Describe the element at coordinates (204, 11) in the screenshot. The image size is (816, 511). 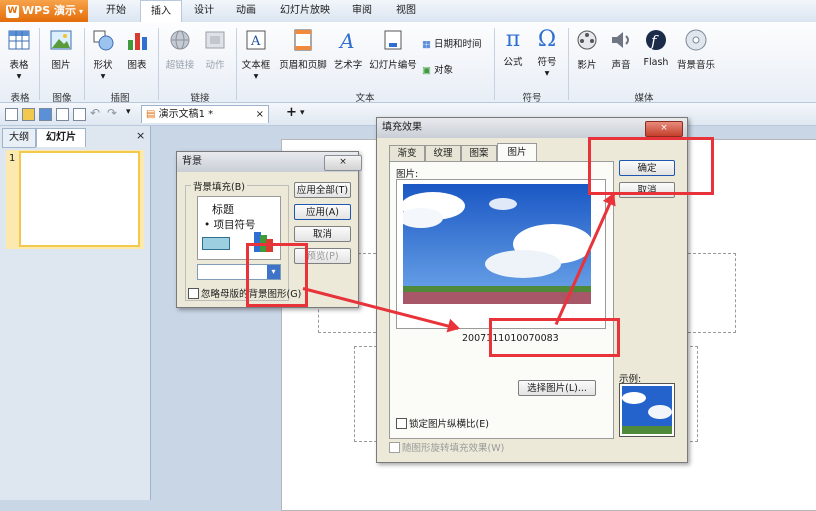
I see `tab-design: 设计` at that location.